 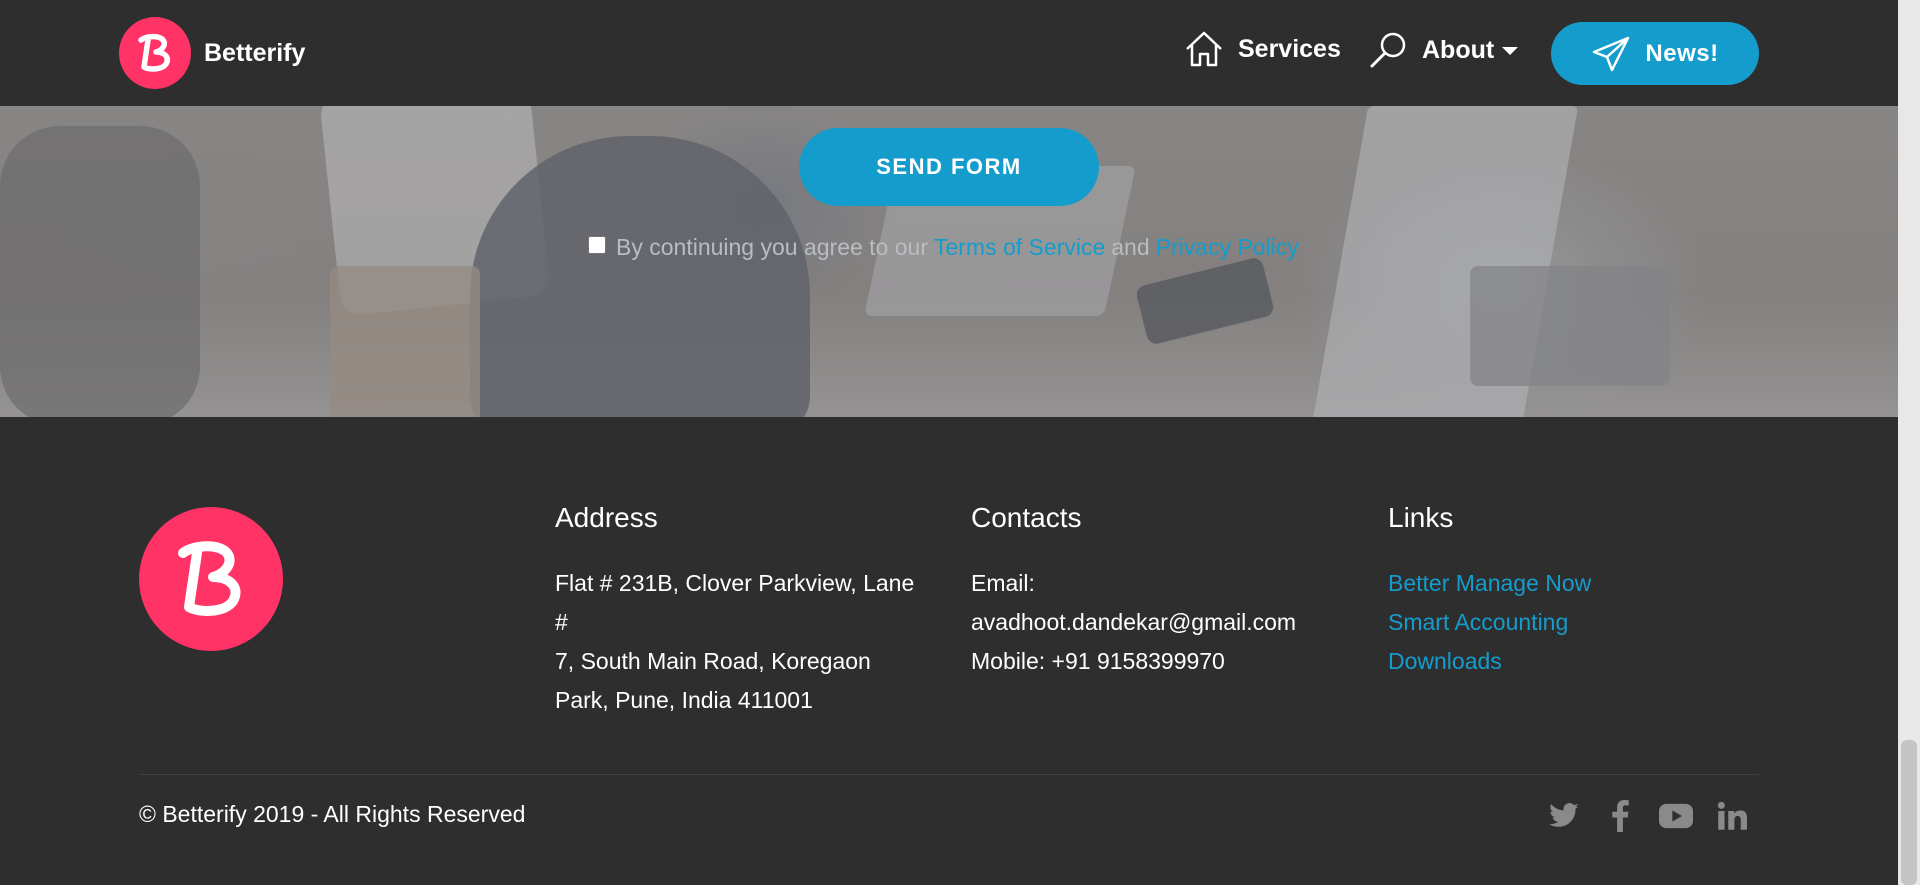 What do you see at coordinates (713, 661) in the screenshot?
I see `address-line-2: 7, South Main Road, Koregaon` at bounding box center [713, 661].